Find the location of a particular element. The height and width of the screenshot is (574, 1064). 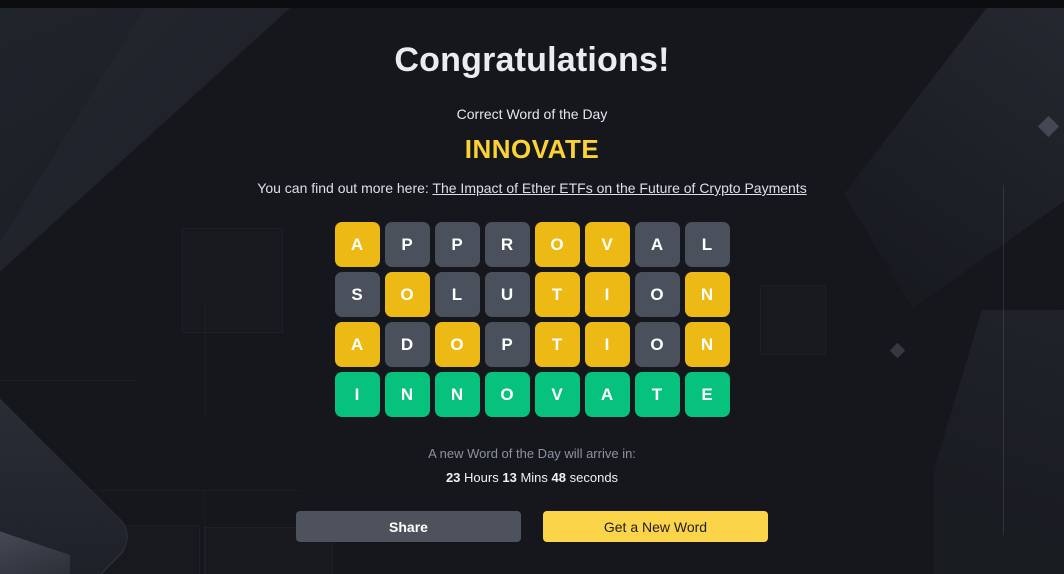

guess-row: INNOVATE is located at coordinates (532, 394).